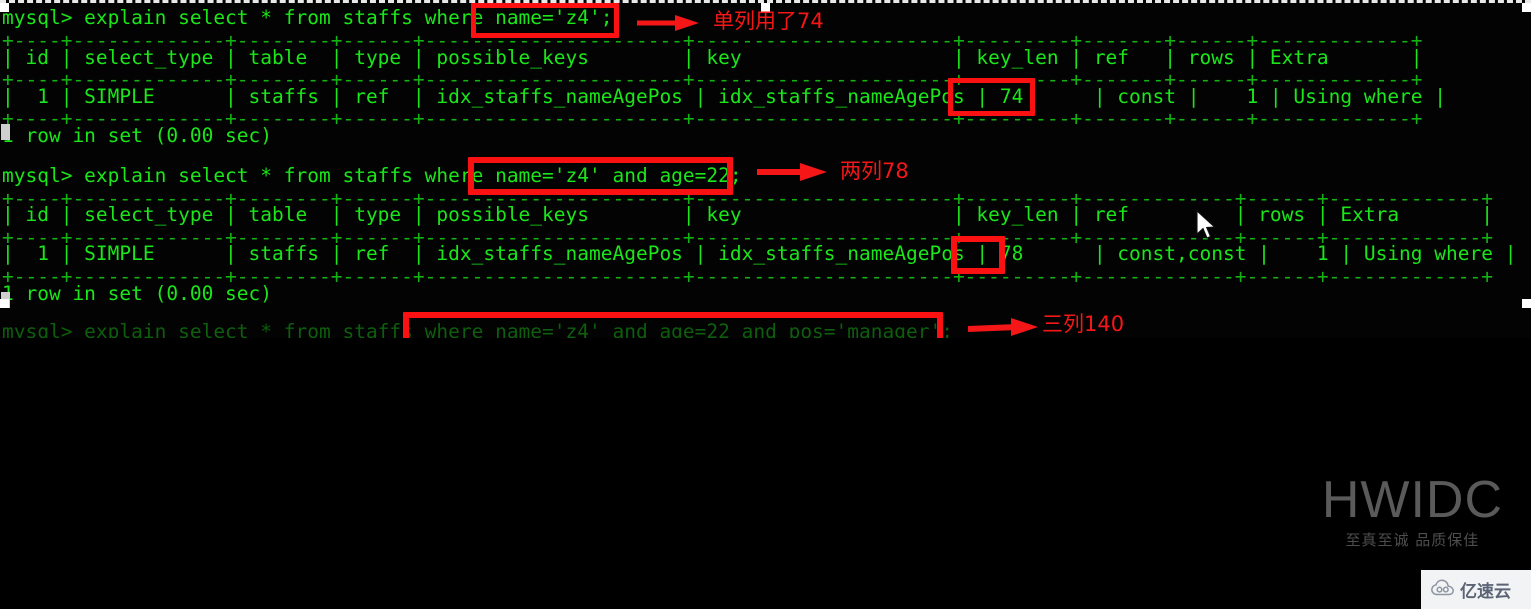 The width and height of the screenshot is (1531, 609). I want to click on watermark: HWIDC 至真至诚 品质保佳, so click(1412, 511).